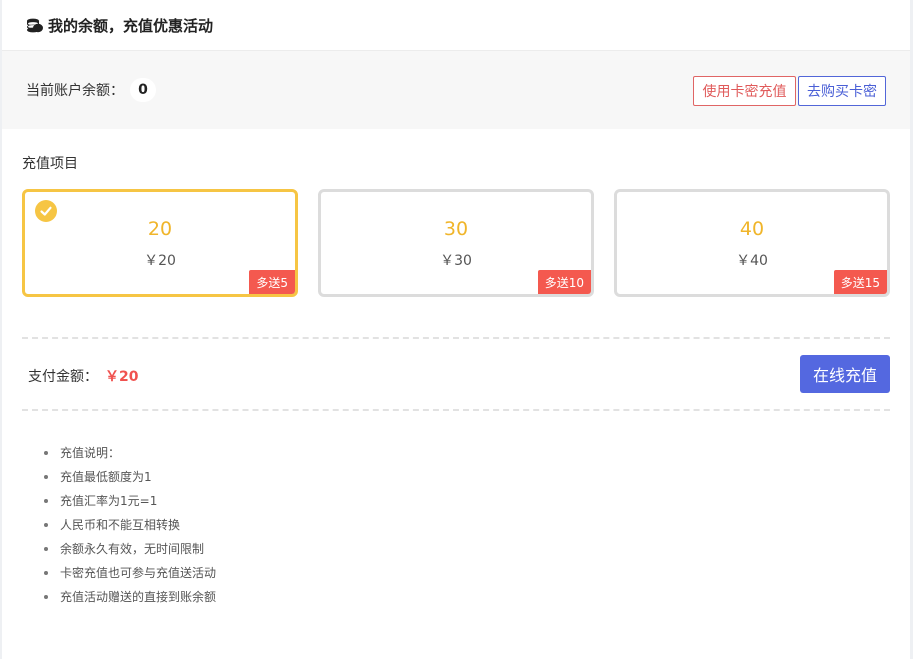 This screenshot has height=659, width=913. What do you see at coordinates (860, 282) in the screenshot?
I see `tier-bonus-badge: 多送15` at bounding box center [860, 282].